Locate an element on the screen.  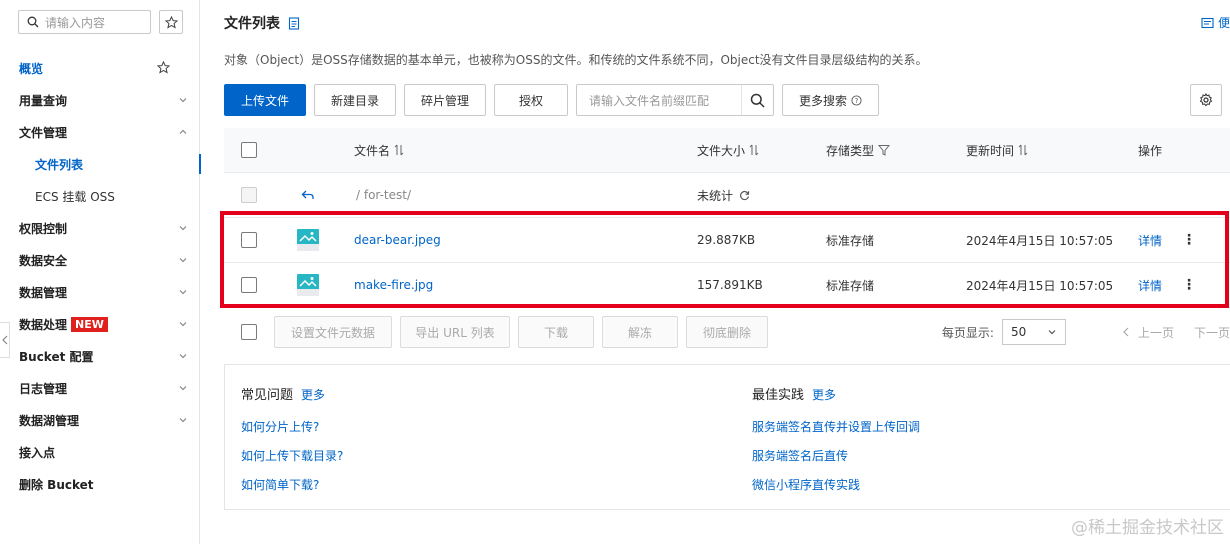
sidebar-item-ecs-mount: ECS 挂载 OSS is located at coordinates (100, 196).